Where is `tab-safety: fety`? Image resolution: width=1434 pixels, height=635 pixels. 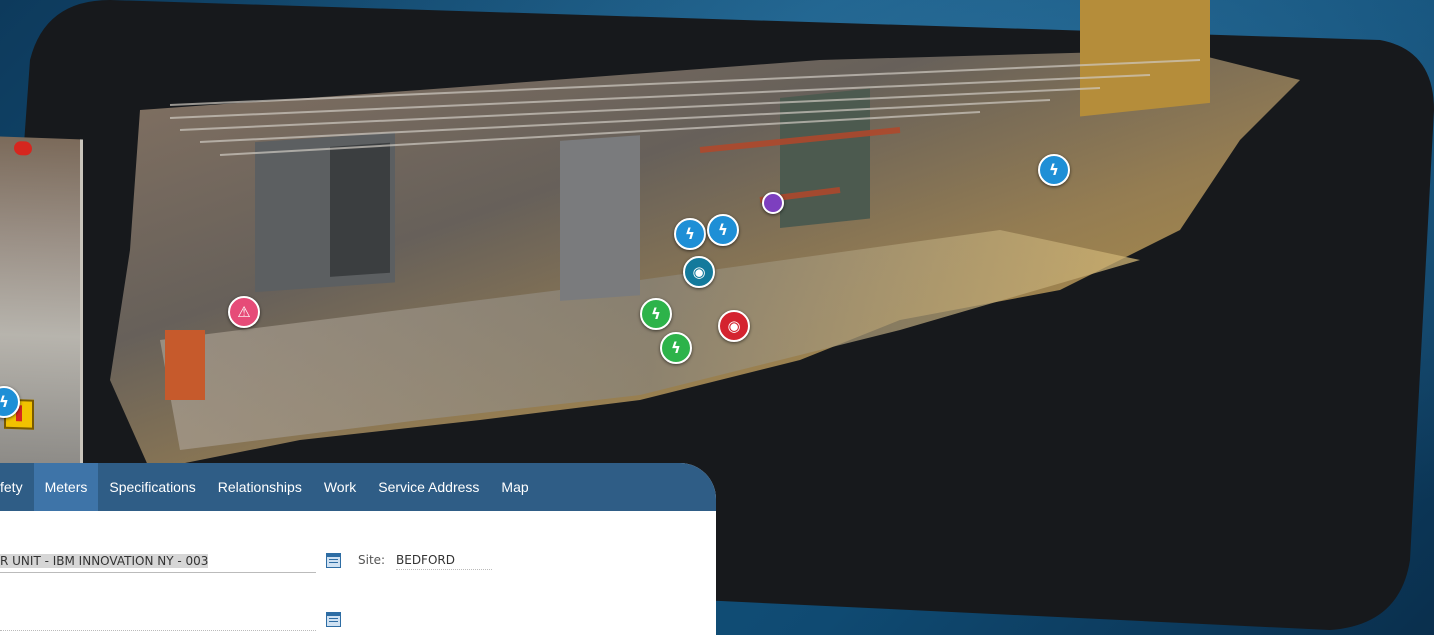 tab-safety: fety is located at coordinates (17, 487).